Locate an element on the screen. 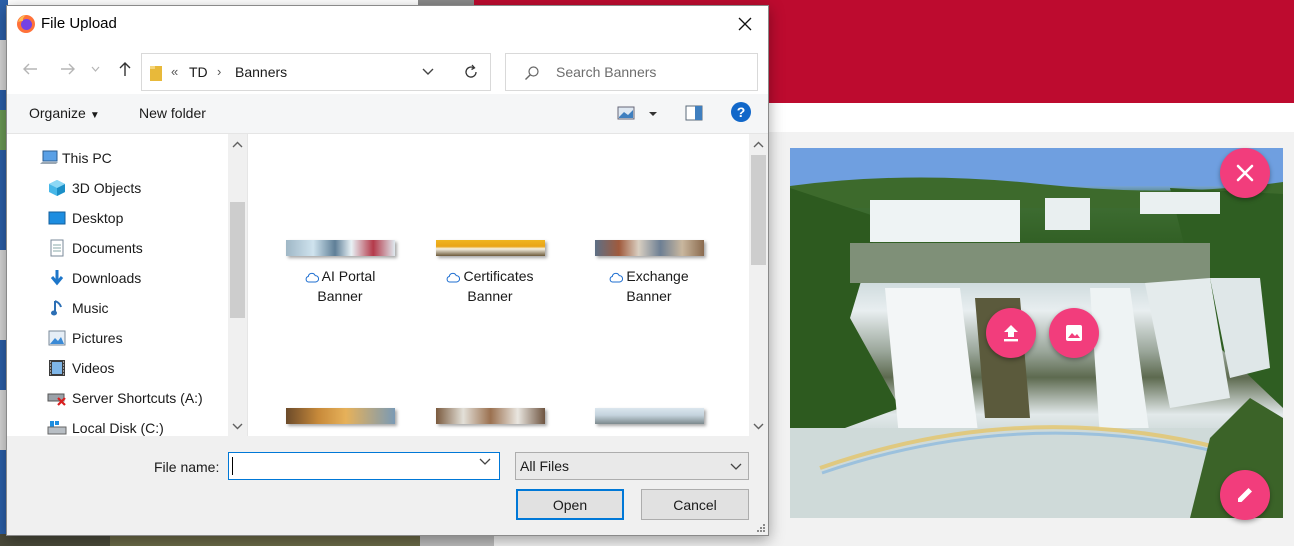 This screenshot has width=1294, height=546. tree-item-server-shortcuts: Server Shortcuts (A:) is located at coordinates (117, 398).